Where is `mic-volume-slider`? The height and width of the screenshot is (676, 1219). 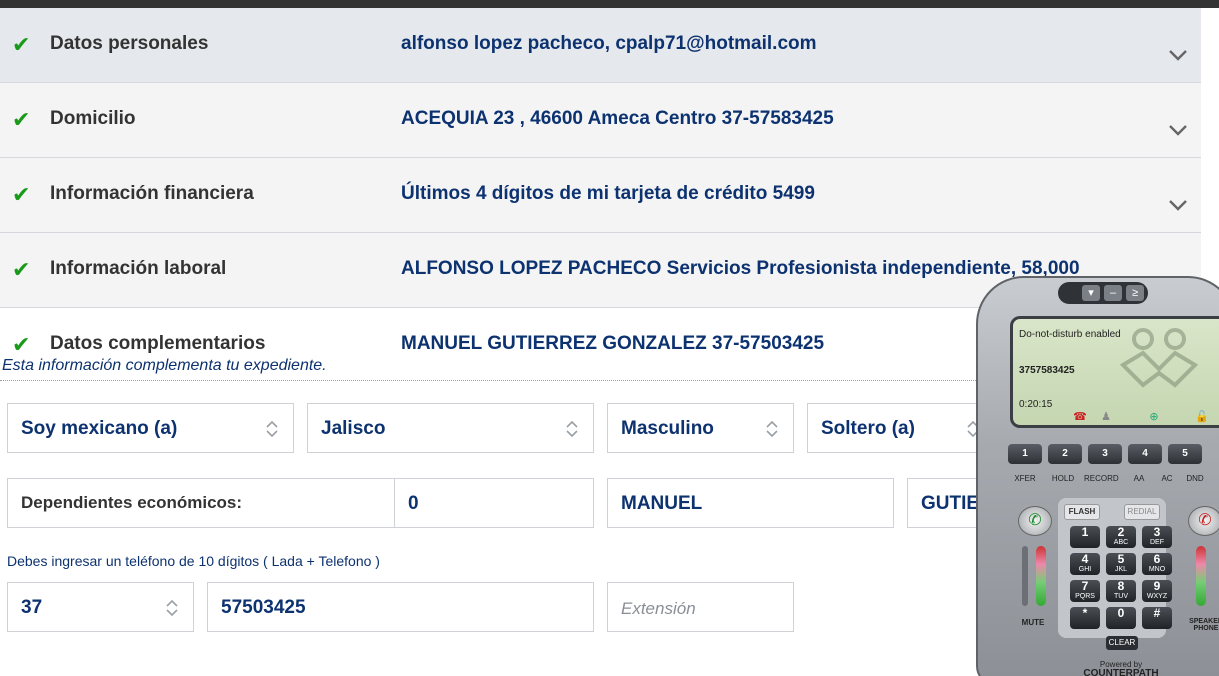
mic-volume-slider is located at coordinates (1025, 576).